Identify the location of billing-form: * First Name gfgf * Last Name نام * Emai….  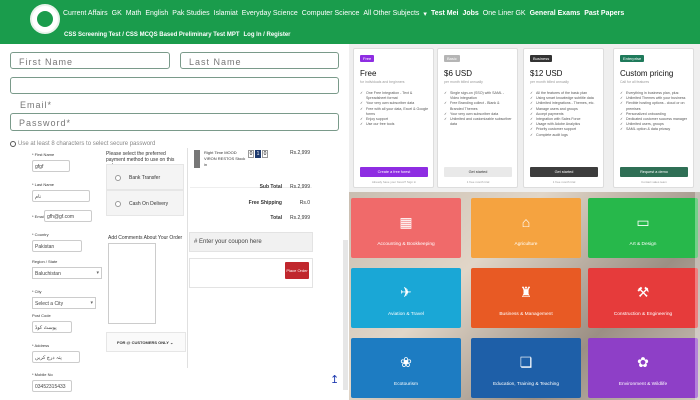
(65, 274).